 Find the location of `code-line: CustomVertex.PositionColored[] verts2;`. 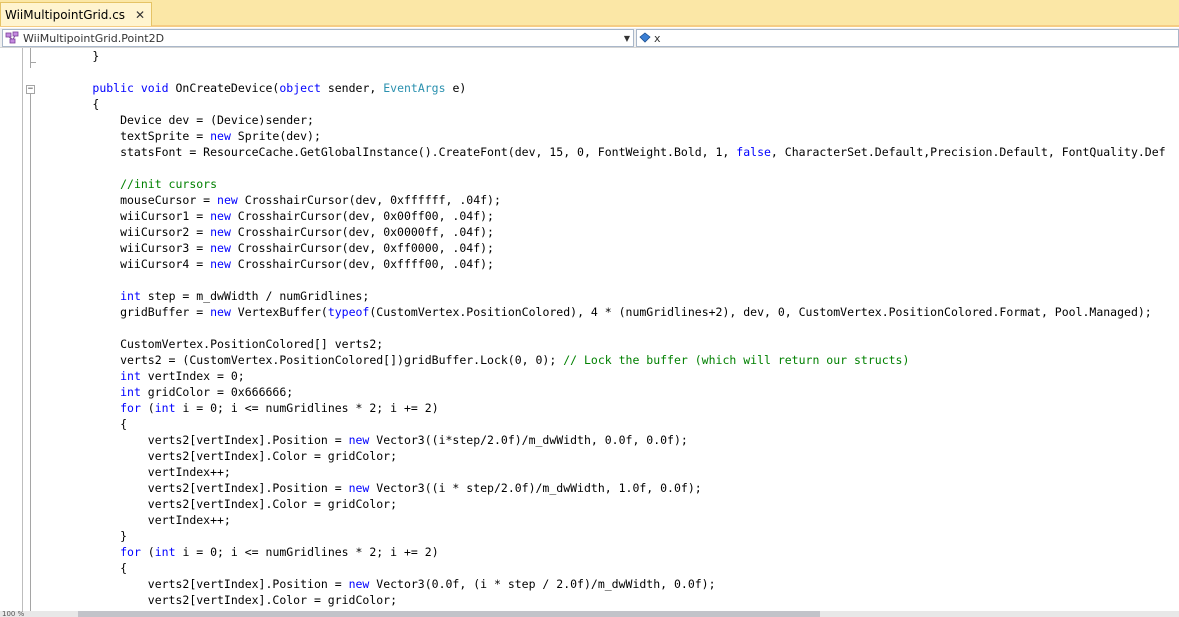

code-line: CustomVertex.PositionColored[] verts2; is located at coordinates (601, 344).